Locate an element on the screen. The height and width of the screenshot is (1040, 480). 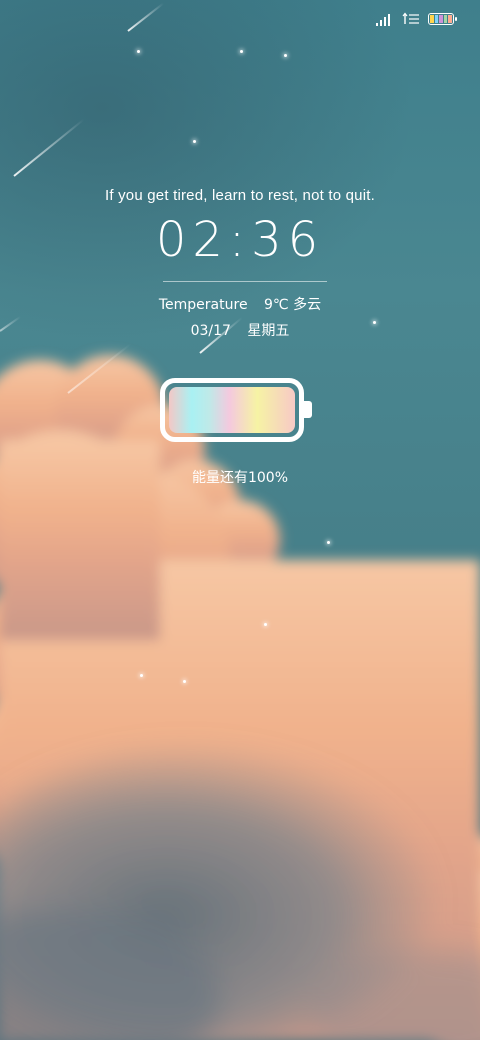
date-text: 03/17 is located at coordinates (210, 331).